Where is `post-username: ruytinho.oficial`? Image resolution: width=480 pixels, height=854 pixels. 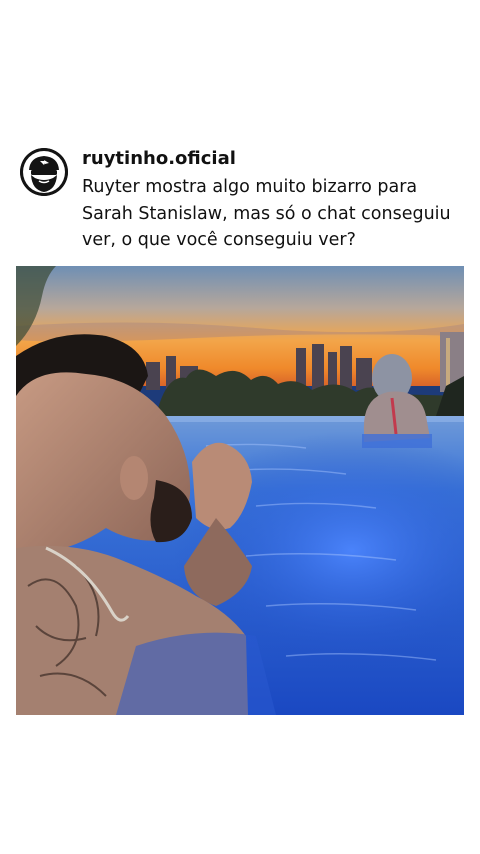
post-username: ruytinho.oficial is located at coordinates (159, 159).